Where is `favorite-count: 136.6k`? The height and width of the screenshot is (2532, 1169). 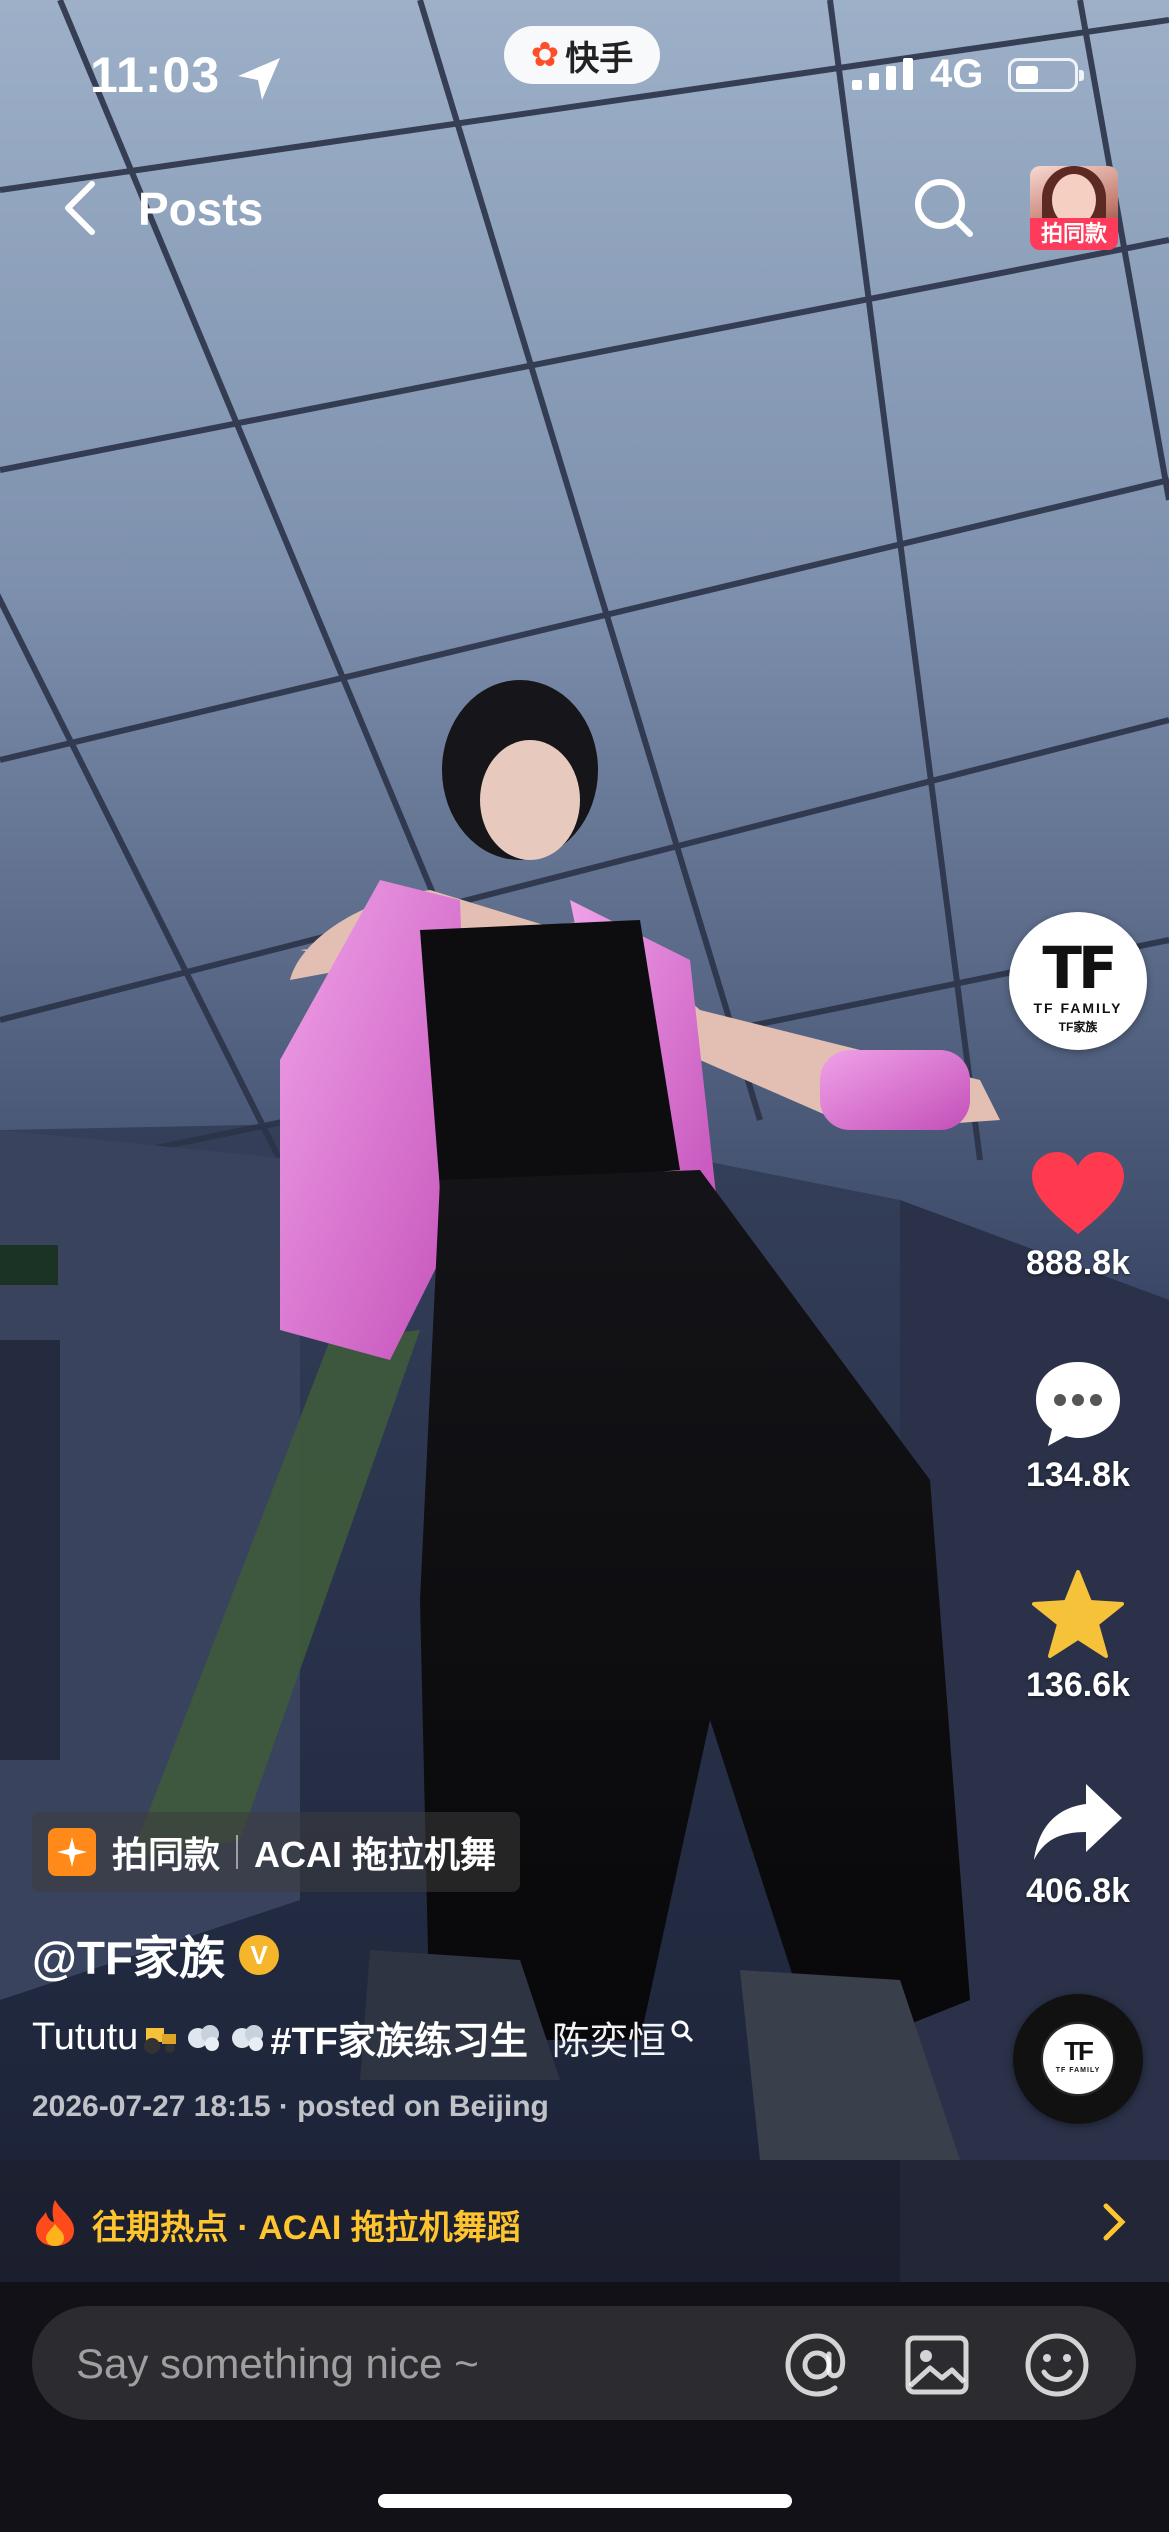 favorite-count: 136.6k is located at coordinates (1078, 1685).